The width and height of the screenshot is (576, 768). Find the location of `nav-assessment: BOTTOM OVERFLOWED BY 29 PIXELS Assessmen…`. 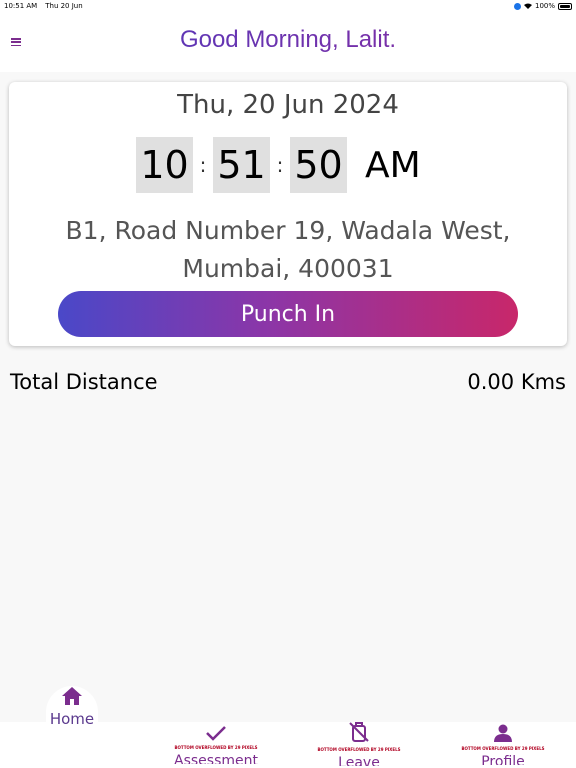

nav-assessment: BOTTOM OVERFLOWED BY 29 PIXELS Assessmen… is located at coordinates (216, 743).